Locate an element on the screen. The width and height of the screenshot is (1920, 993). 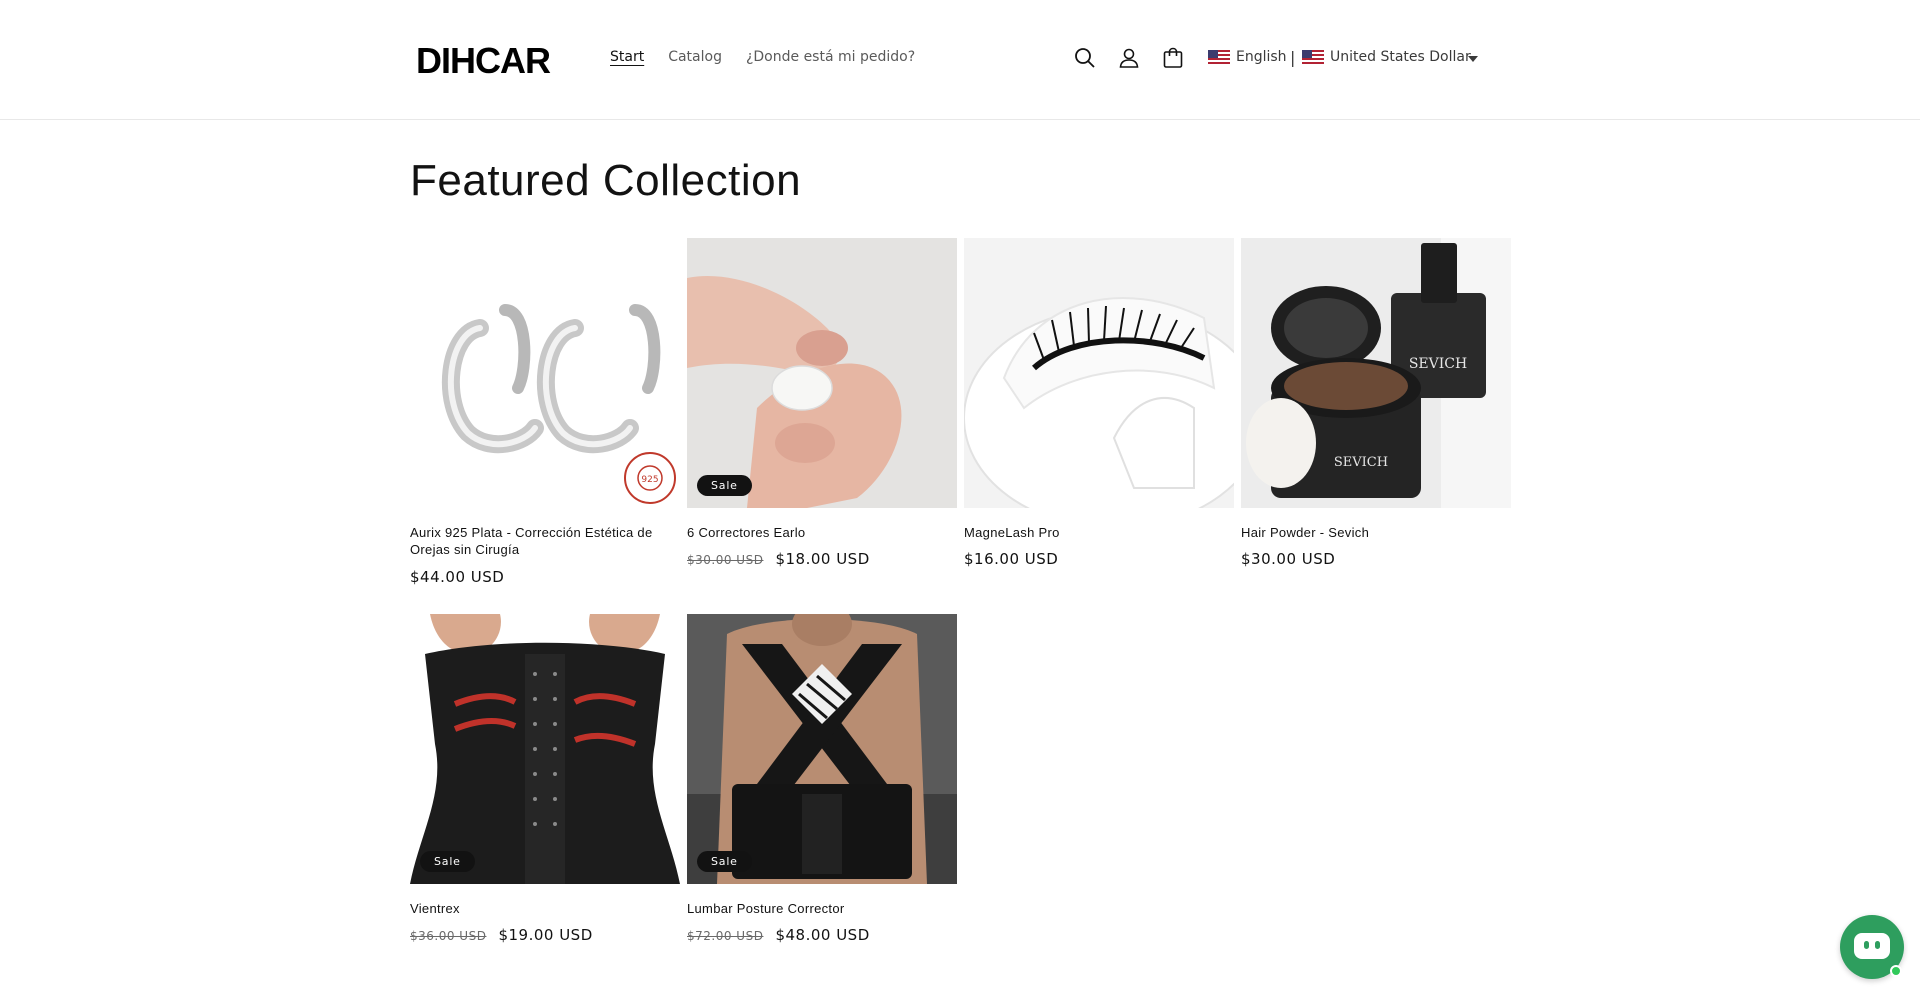
sale-price: $44.00 USD is located at coordinates (457, 577).